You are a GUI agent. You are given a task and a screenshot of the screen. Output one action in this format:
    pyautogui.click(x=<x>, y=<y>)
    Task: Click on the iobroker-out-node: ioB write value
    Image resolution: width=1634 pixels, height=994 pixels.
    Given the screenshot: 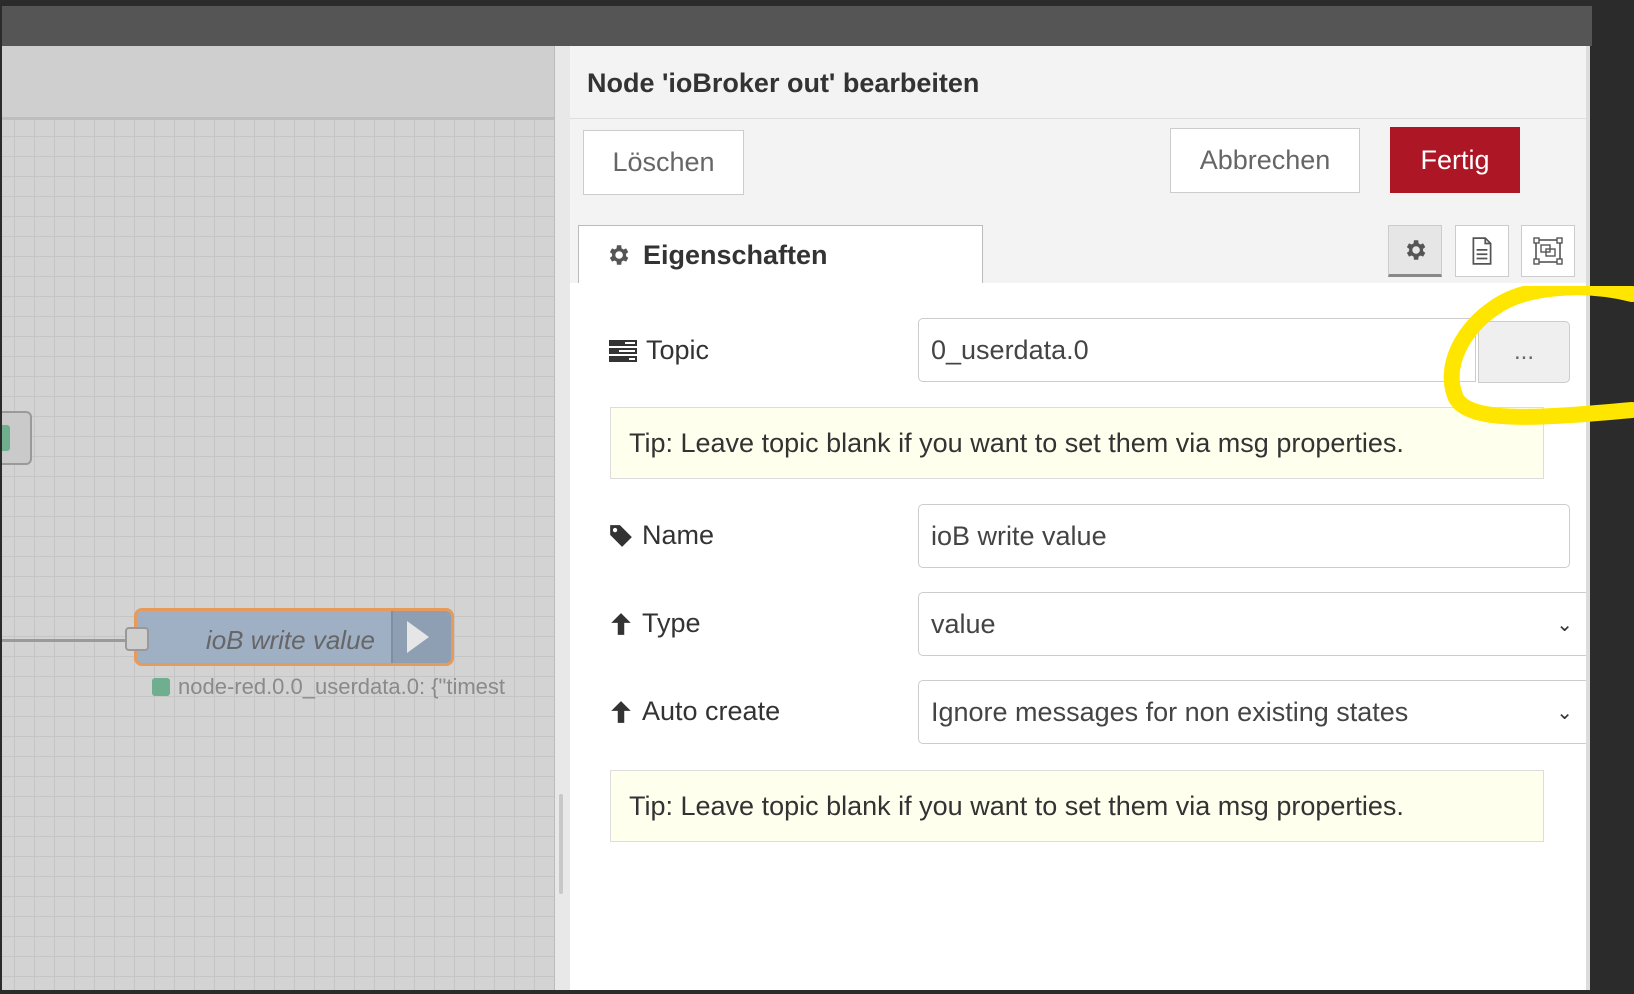 What is the action you would take?
    pyautogui.click(x=289, y=637)
    